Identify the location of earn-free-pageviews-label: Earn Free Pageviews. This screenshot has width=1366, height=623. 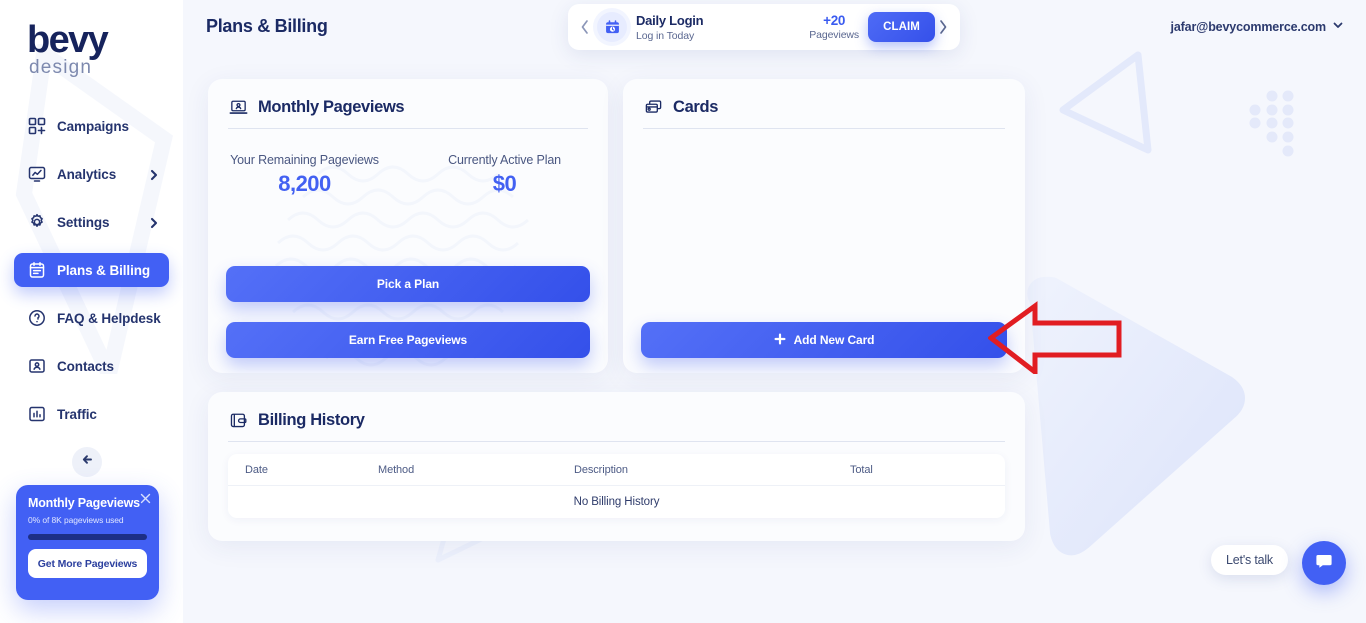
(408, 340).